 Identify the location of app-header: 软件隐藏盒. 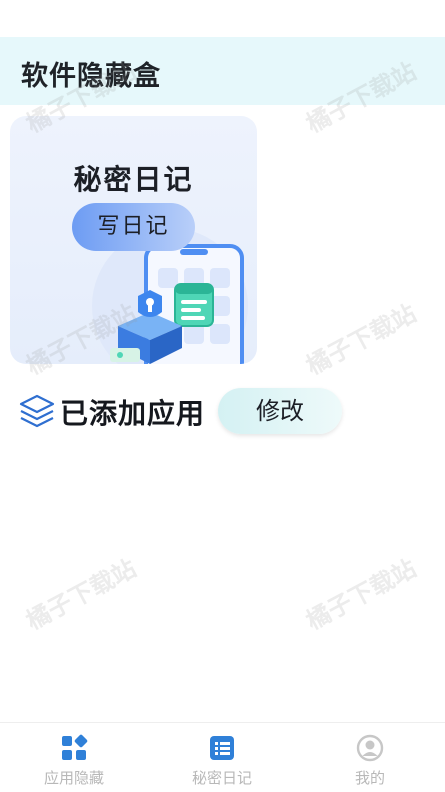
(222, 71).